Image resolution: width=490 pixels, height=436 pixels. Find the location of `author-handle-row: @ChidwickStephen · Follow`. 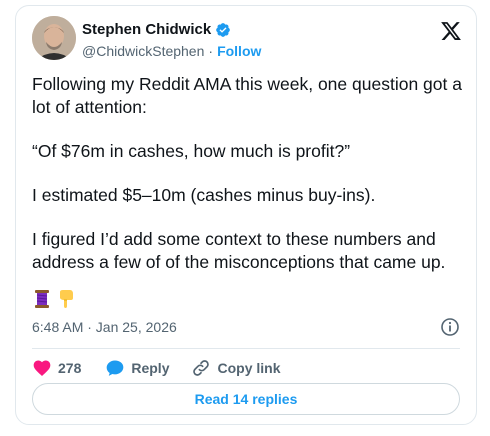

author-handle-row: @ChidwickStephen · Follow is located at coordinates (171, 51).